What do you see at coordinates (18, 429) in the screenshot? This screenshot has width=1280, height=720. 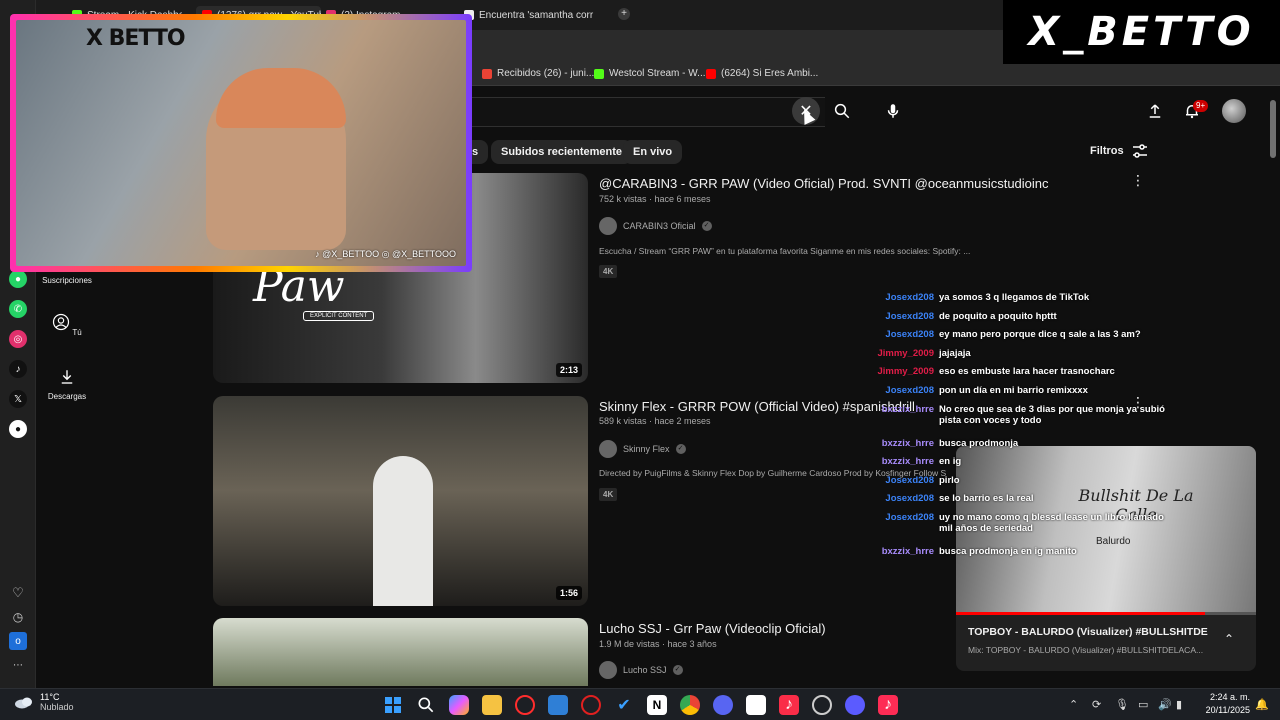 I see `media-icon: ●` at bounding box center [18, 429].